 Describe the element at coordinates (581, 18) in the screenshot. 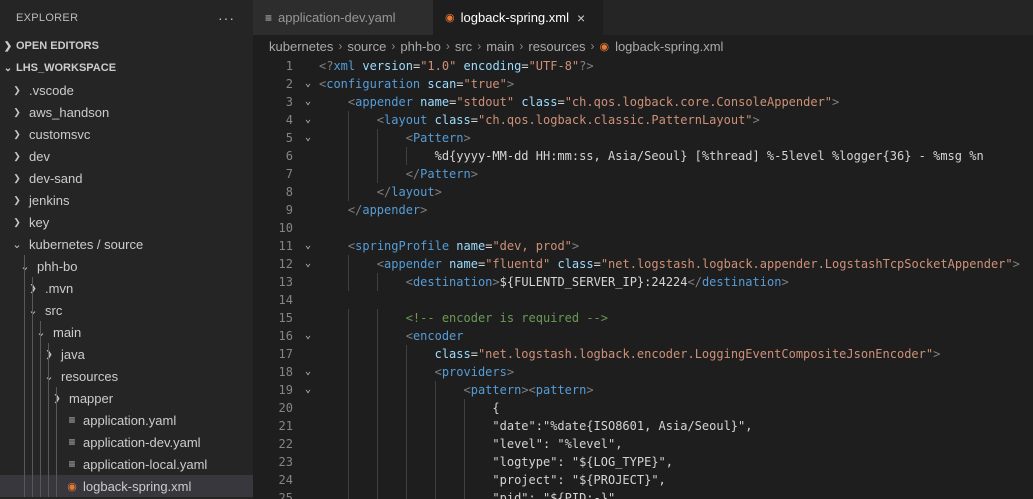

I see `close-icon: ×` at that location.